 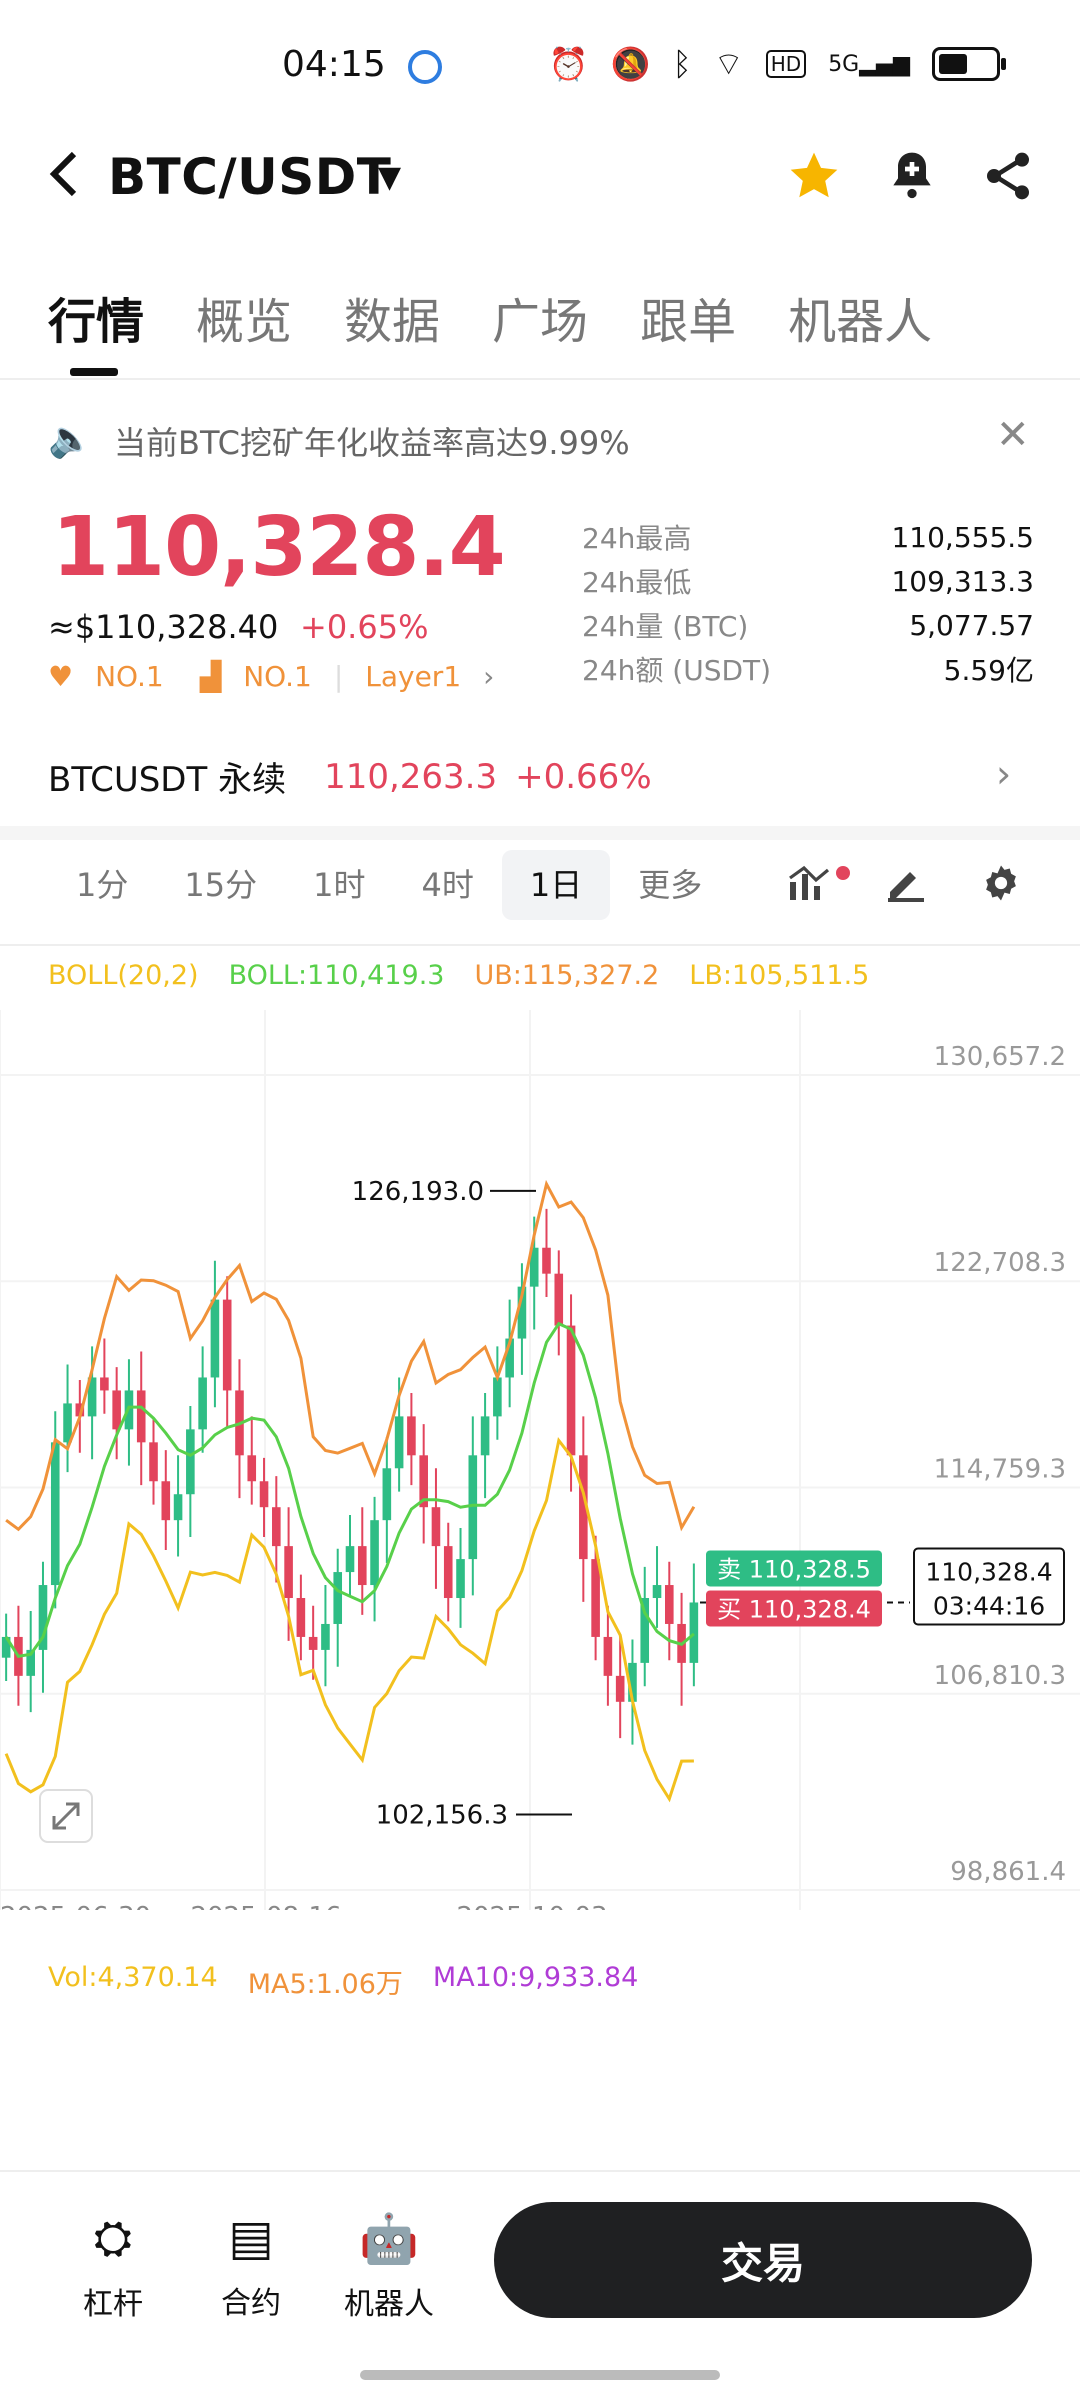 What do you see at coordinates (277, 676) in the screenshot?
I see `tag-rank-2: NO.1` at bounding box center [277, 676].